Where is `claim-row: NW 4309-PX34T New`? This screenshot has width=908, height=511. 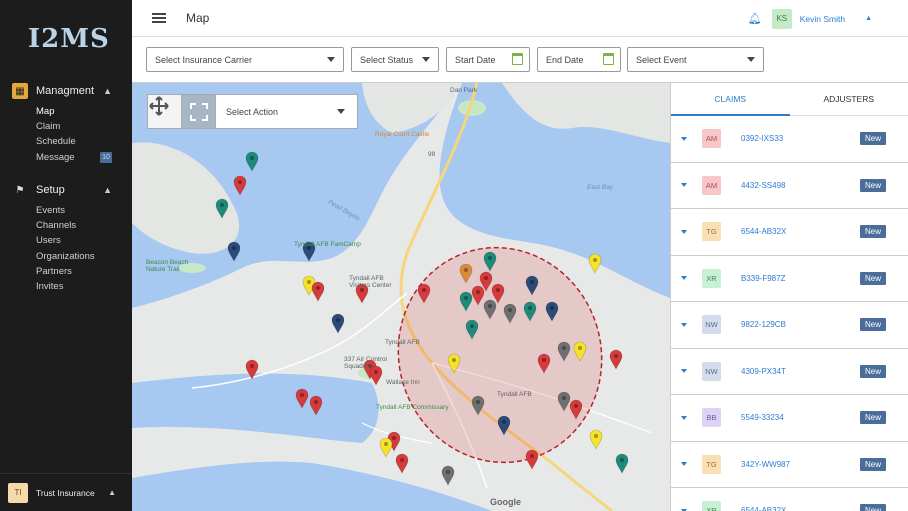
claim-row: NW 4309-PX34T New is located at coordinates (789, 372).